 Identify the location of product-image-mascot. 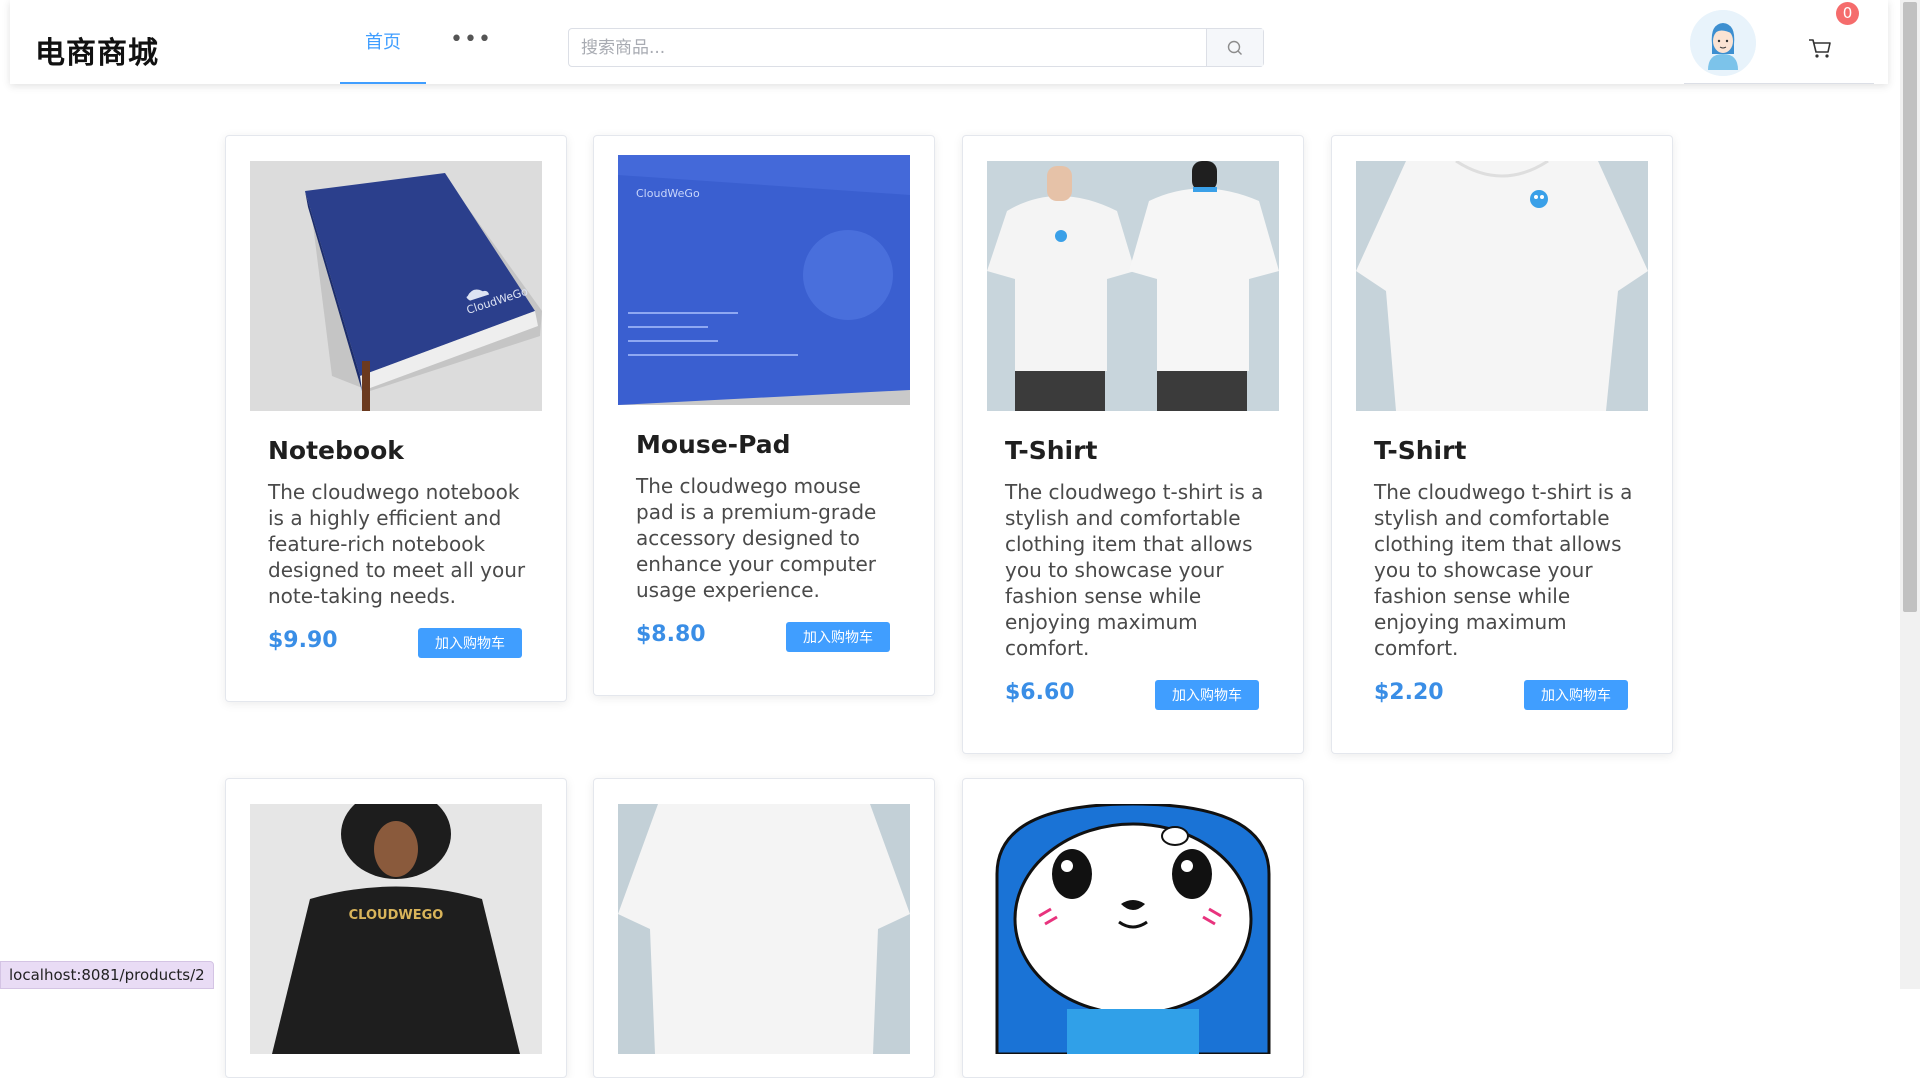
(1133, 929).